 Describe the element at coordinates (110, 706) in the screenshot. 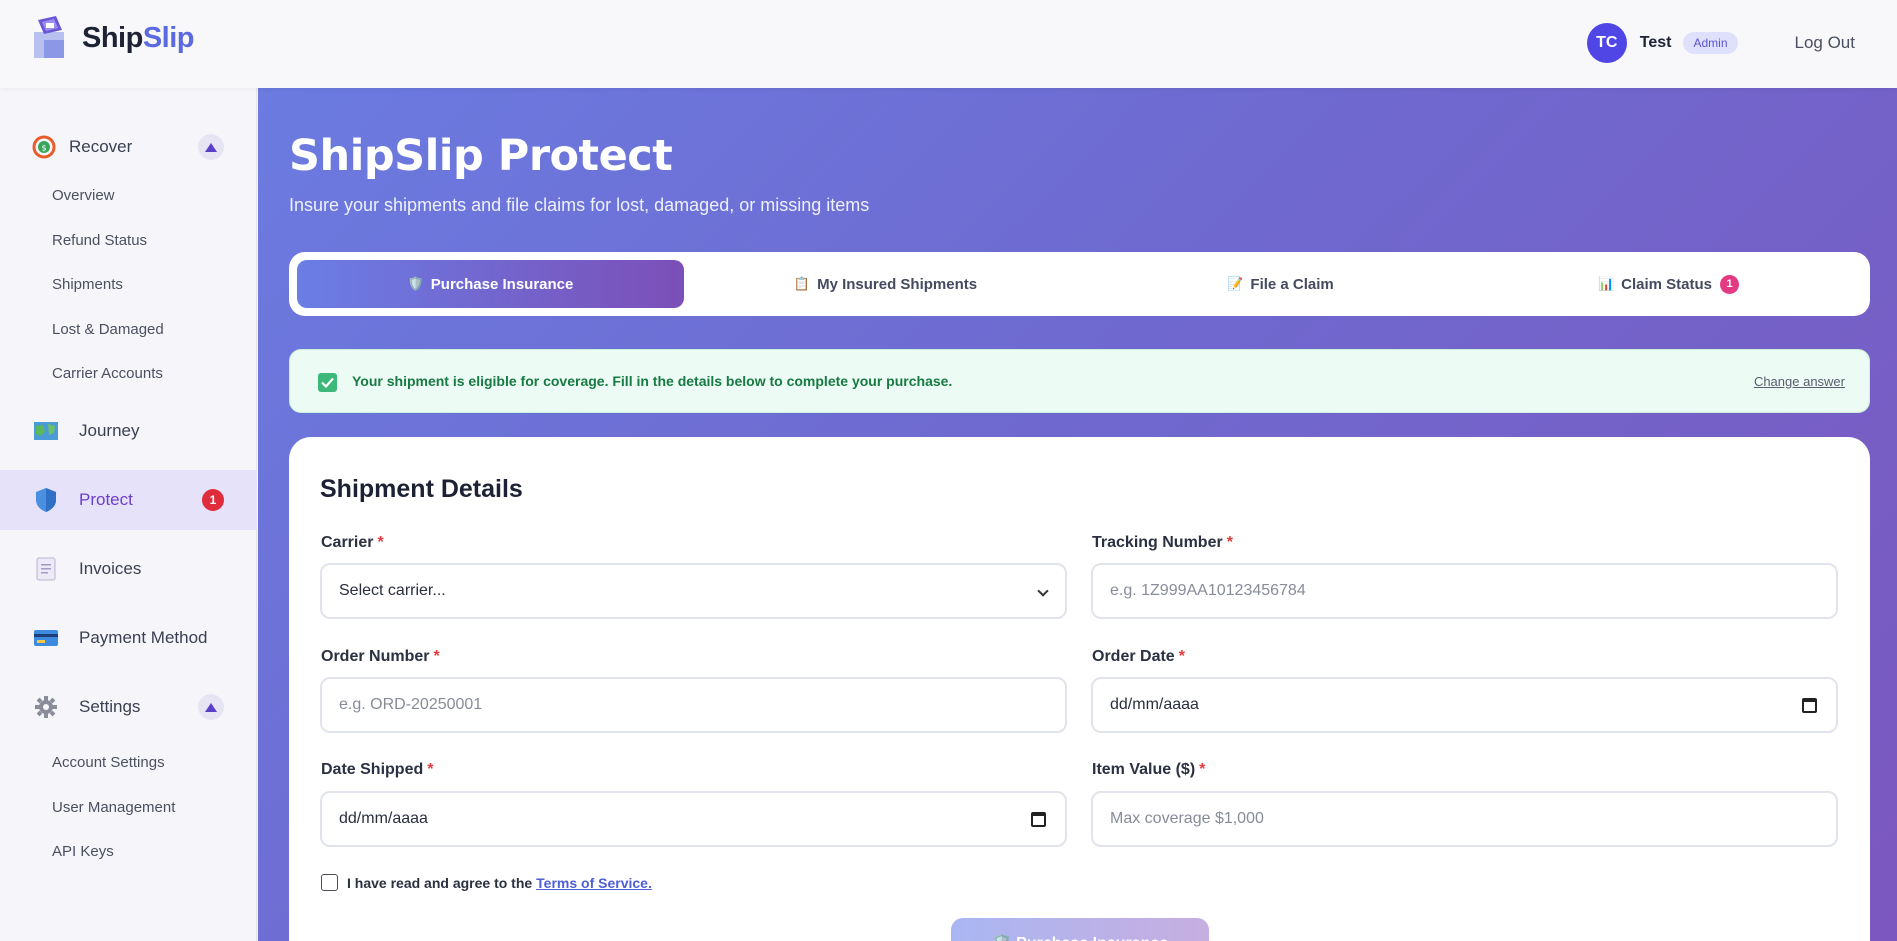

I see `sidebar-item-label: Settings` at that location.